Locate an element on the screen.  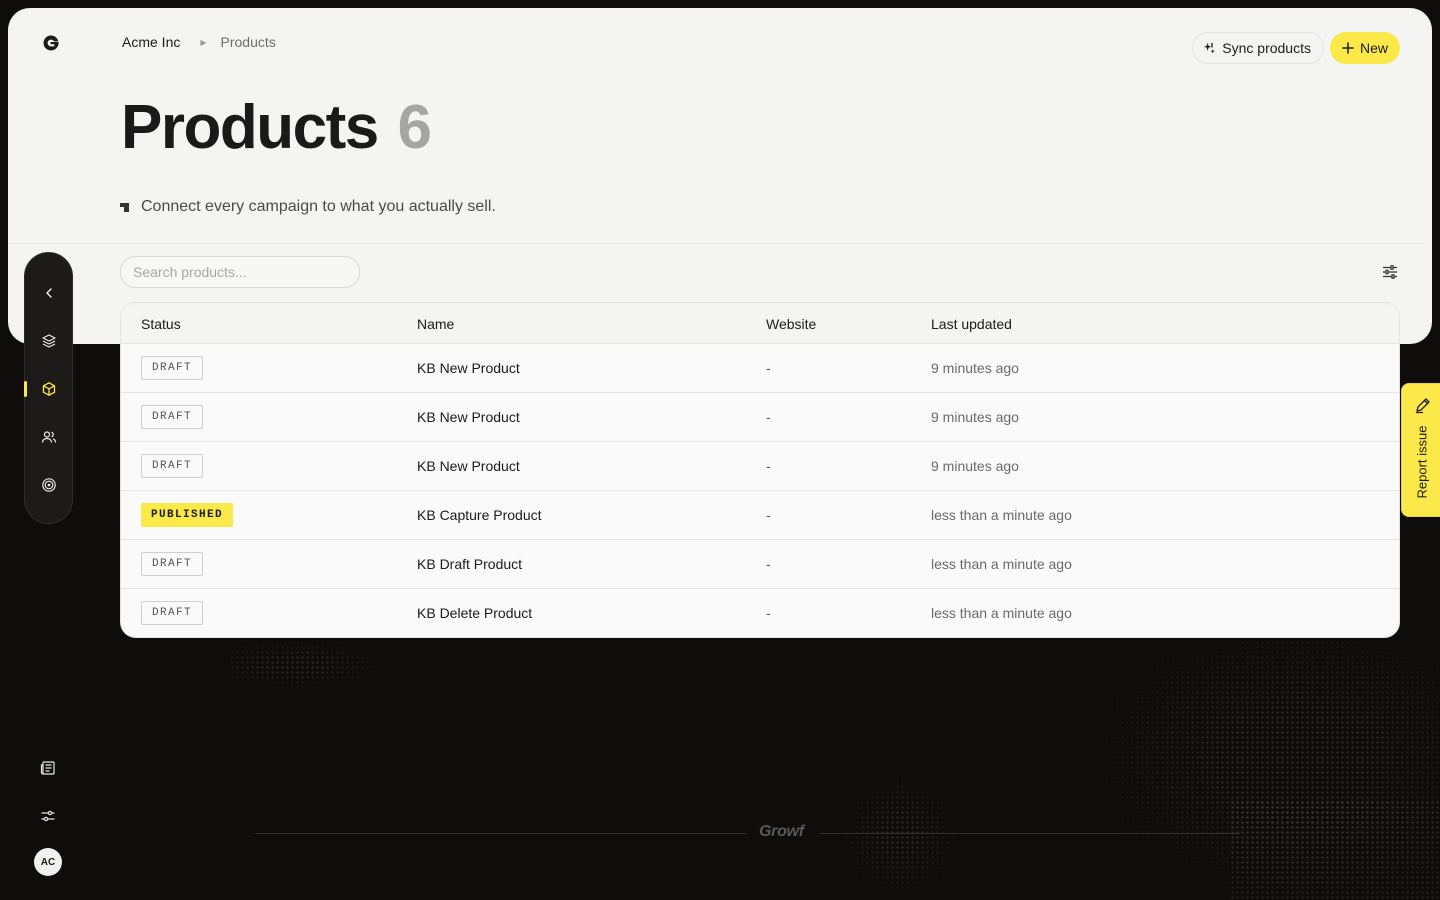
page-title-text: Products is located at coordinates (250, 127).